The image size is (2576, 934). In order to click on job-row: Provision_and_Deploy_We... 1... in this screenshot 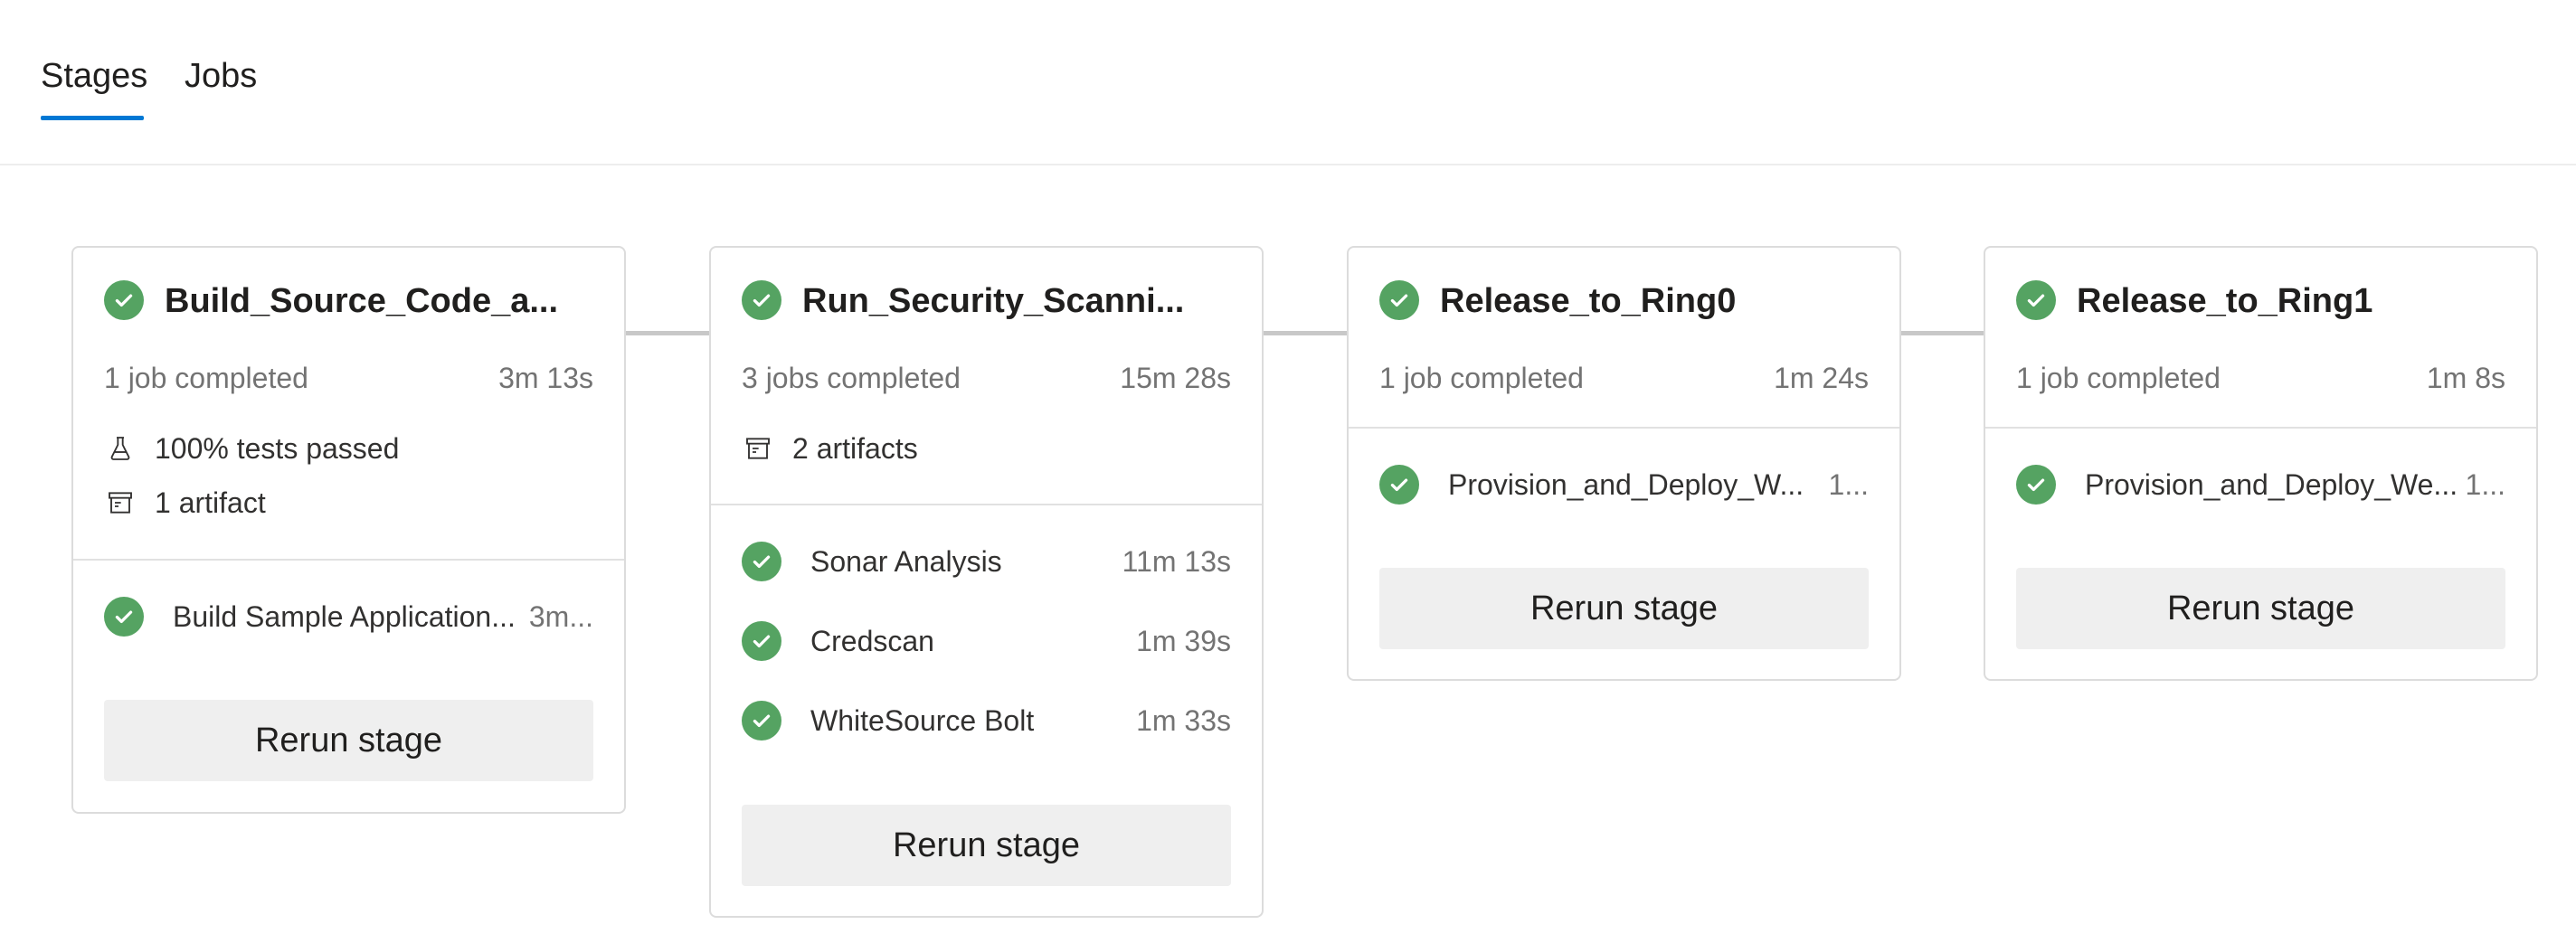, I will do `click(2260, 484)`.